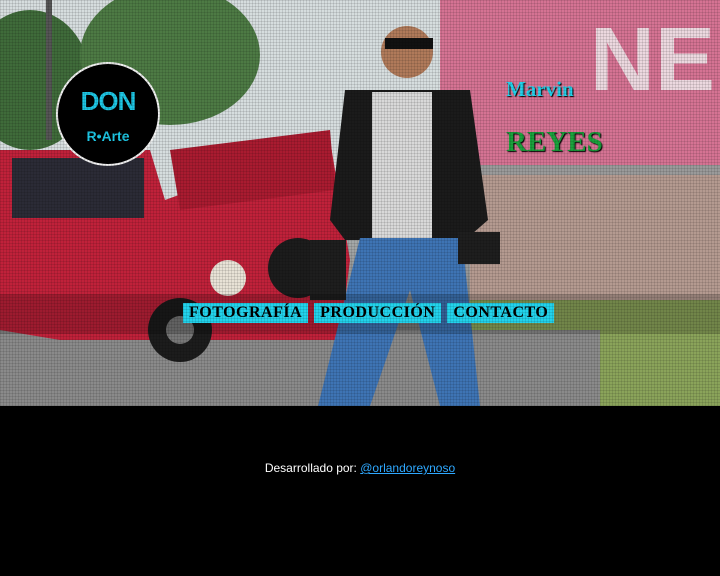 The height and width of the screenshot is (576, 720). Describe the element at coordinates (407, 468) in the screenshot. I see `footer-author-link: @orlandoreynoso` at that location.